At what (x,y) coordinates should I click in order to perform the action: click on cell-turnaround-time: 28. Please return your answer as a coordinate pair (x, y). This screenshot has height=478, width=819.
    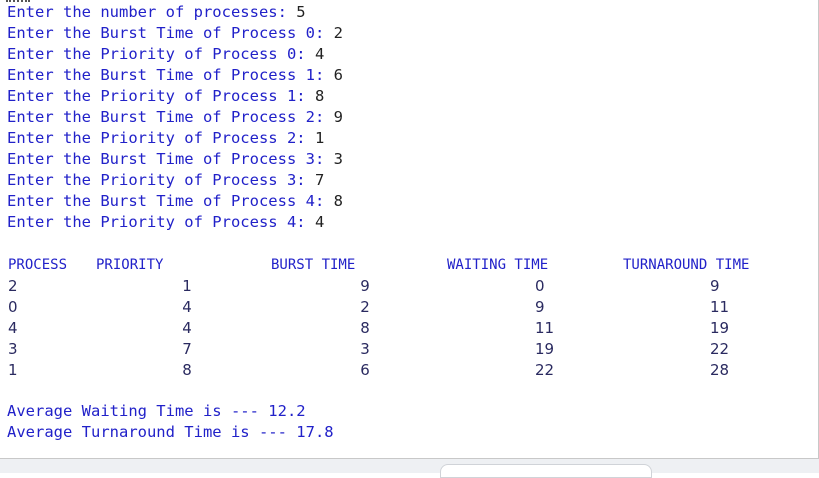
    Looking at the image, I should click on (720, 370).